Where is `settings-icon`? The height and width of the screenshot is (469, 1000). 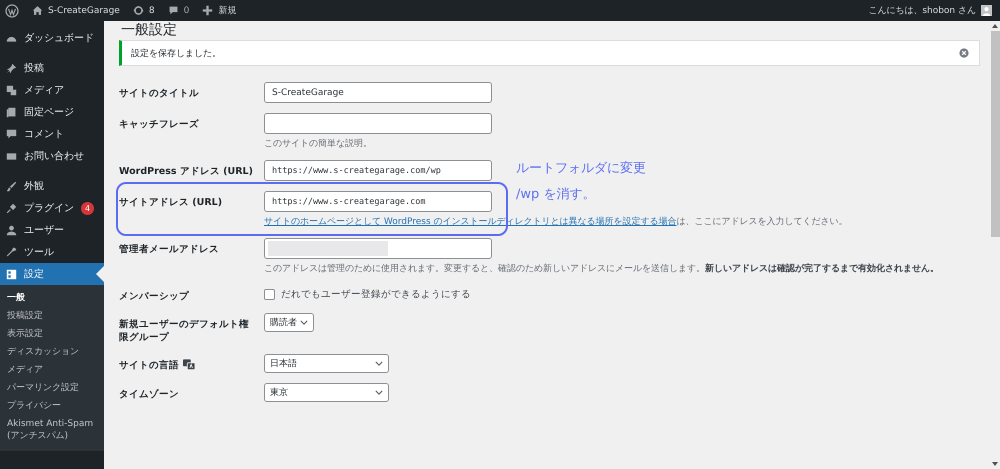
settings-icon is located at coordinates (11, 274).